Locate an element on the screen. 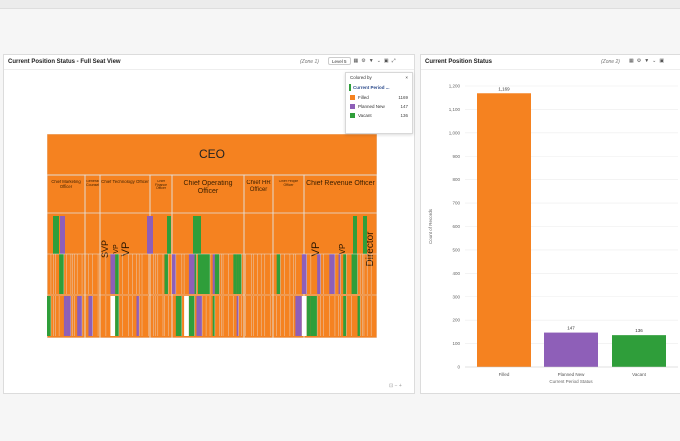  legend-item-planned: Planned New 147 is located at coordinates (379, 106).